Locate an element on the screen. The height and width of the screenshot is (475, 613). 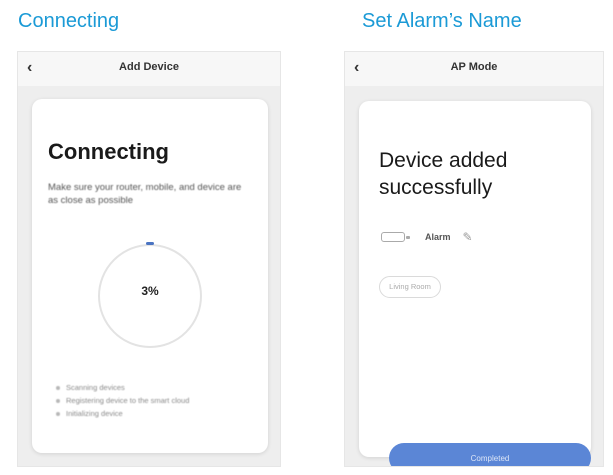
top-bar: ‹ AP Mode is located at coordinates (474, 69).